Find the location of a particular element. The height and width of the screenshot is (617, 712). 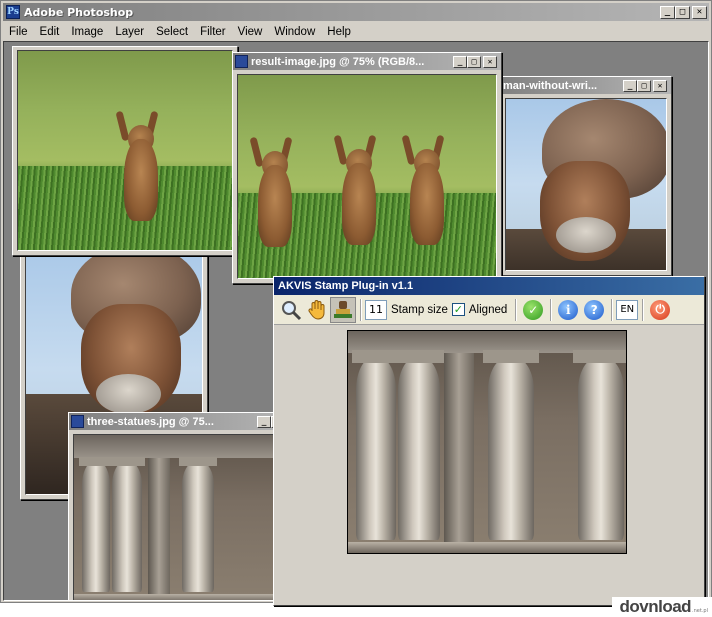

aligned-label: Aligned is located at coordinates (488, 309).